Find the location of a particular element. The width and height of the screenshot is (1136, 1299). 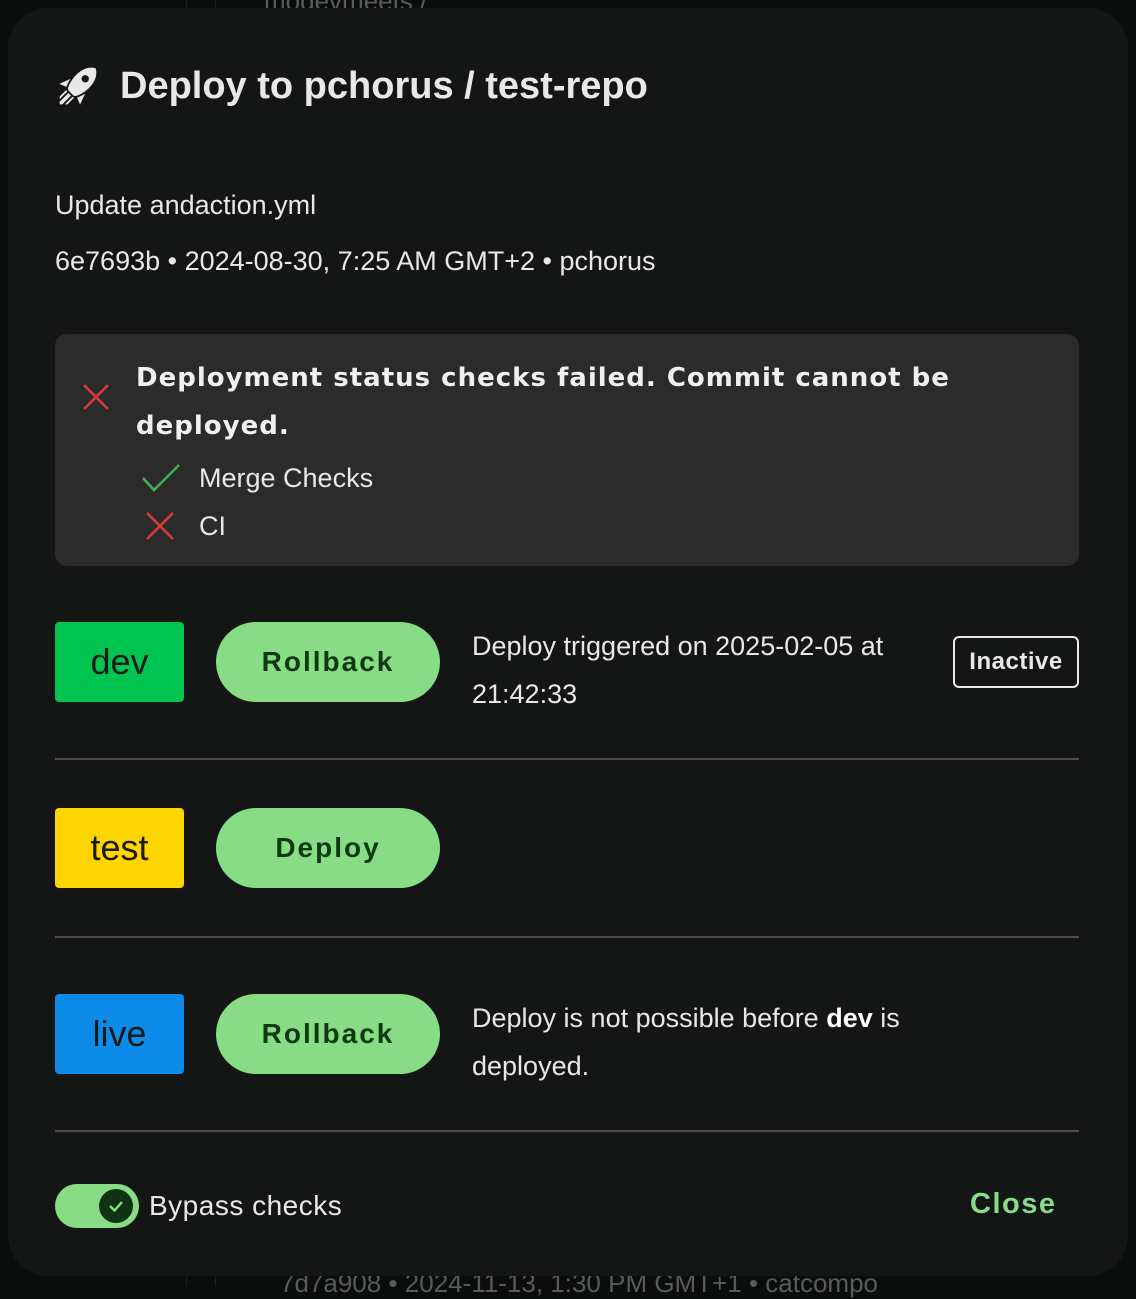

status-badge-inactive: Inactive is located at coordinates (1016, 662).